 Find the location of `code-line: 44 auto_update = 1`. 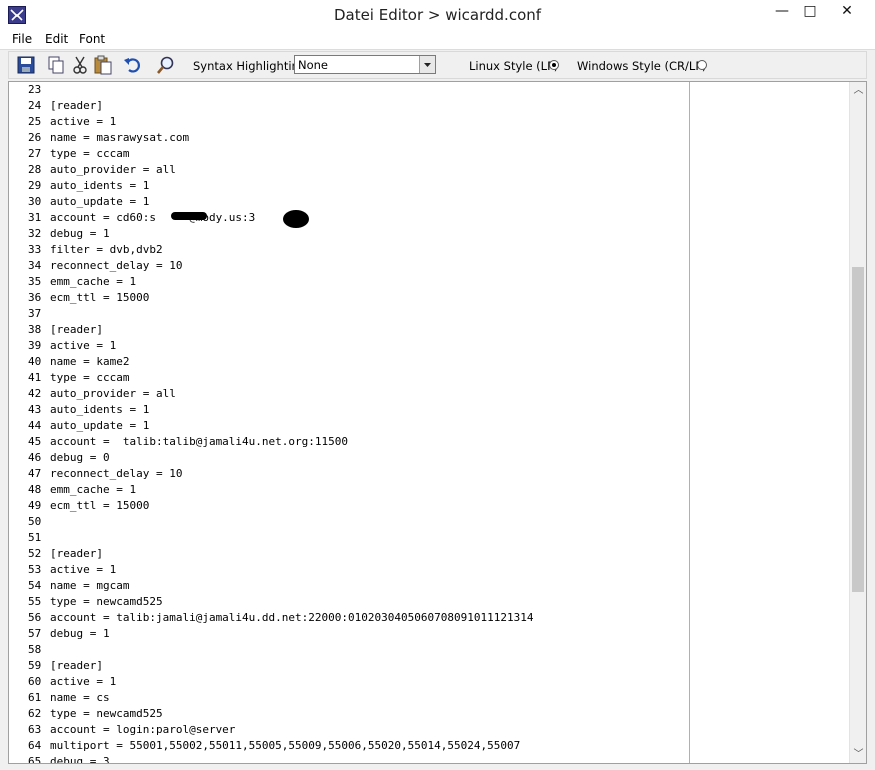

code-line: 44 auto_update = 1 is located at coordinates (429, 427).